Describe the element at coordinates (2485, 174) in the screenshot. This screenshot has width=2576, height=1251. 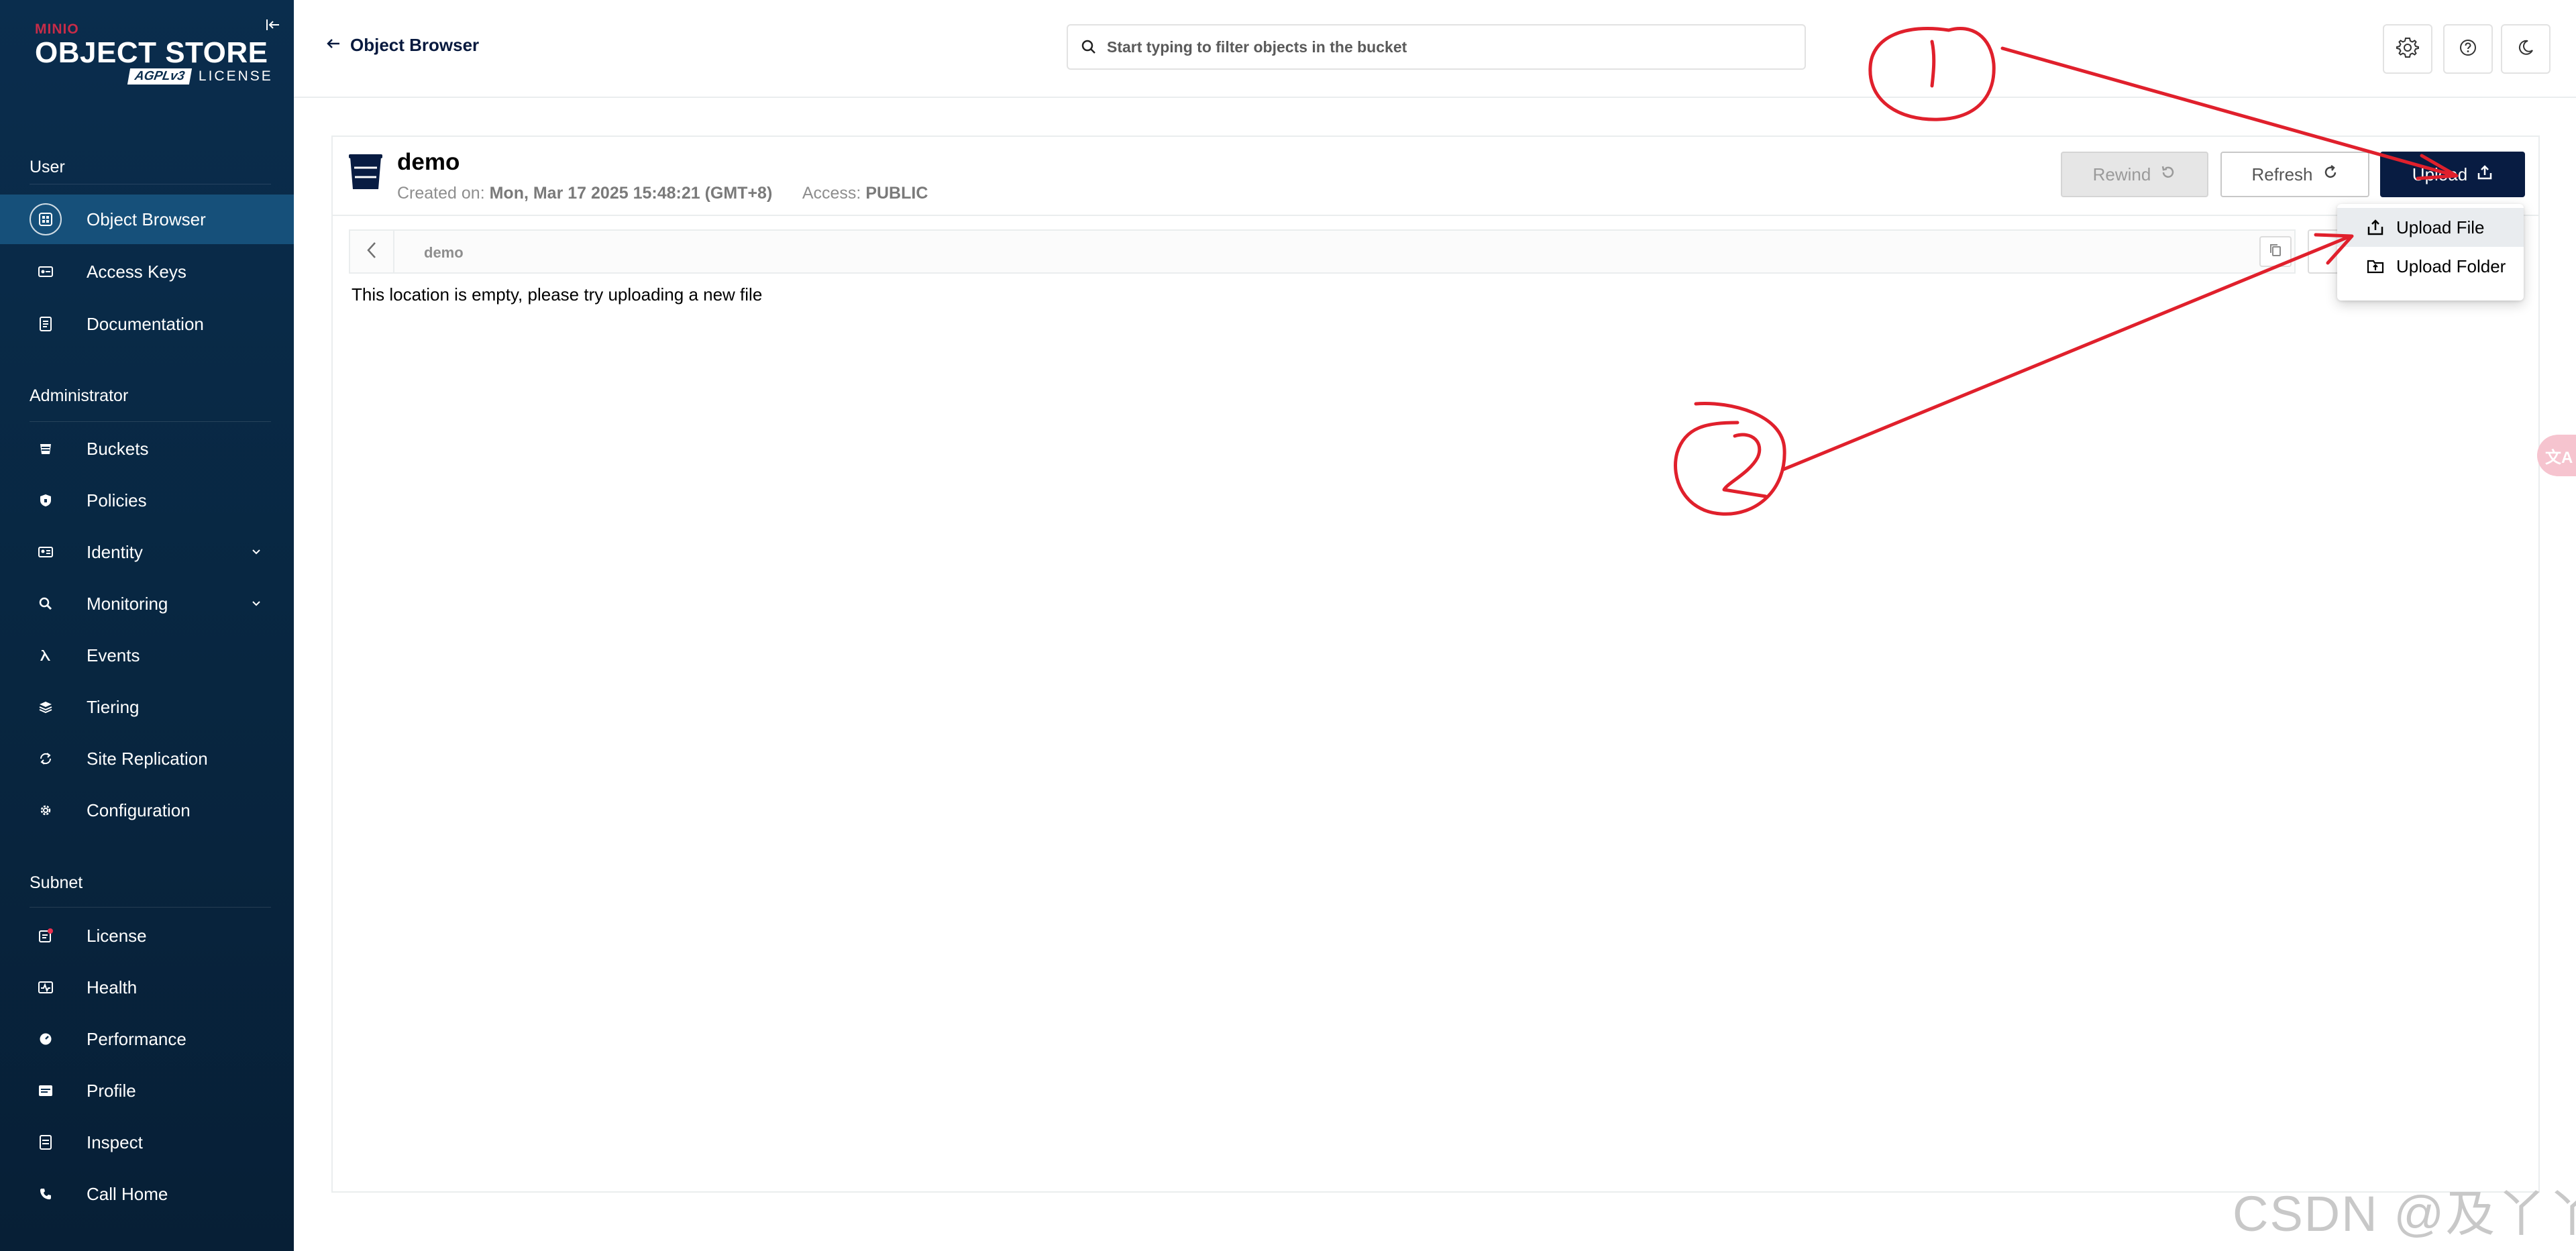
I see `upload-icon` at that location.